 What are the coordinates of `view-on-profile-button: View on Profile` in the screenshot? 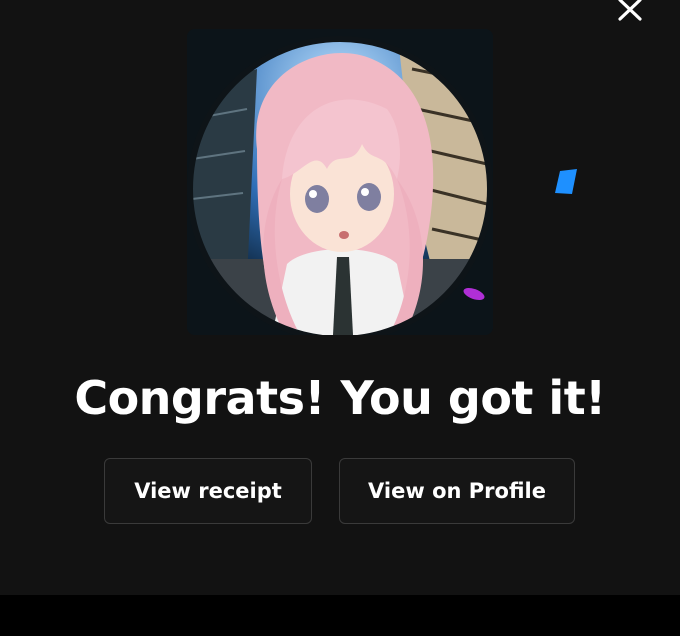 It's located at (457, 491).